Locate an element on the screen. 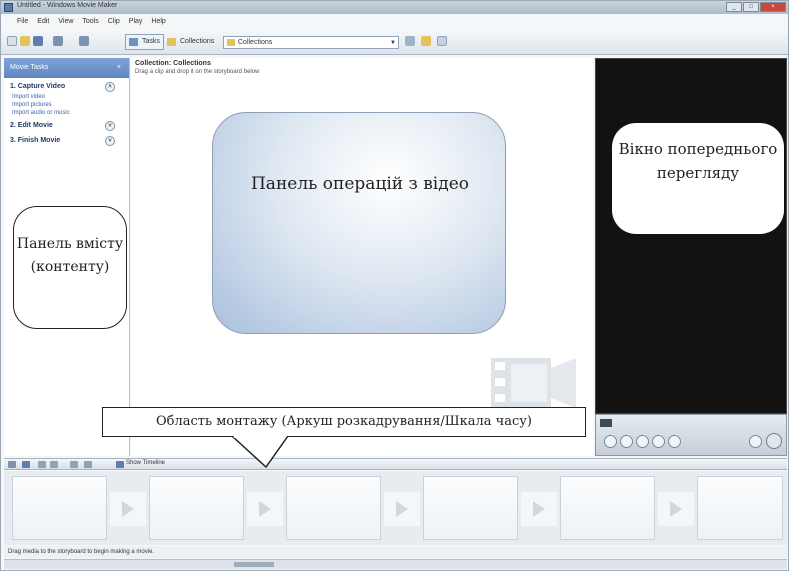 Image resolution: width=789 pixels, height=571 pixels. rewind-icon is located at coordinates (74, 464).